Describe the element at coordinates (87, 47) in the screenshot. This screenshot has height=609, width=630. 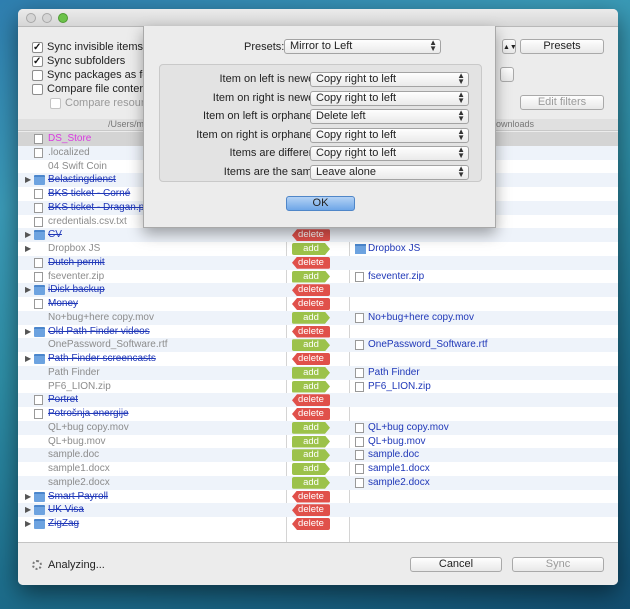
I see `sync-invisible-checkbox: Sync invisible items` at that location.